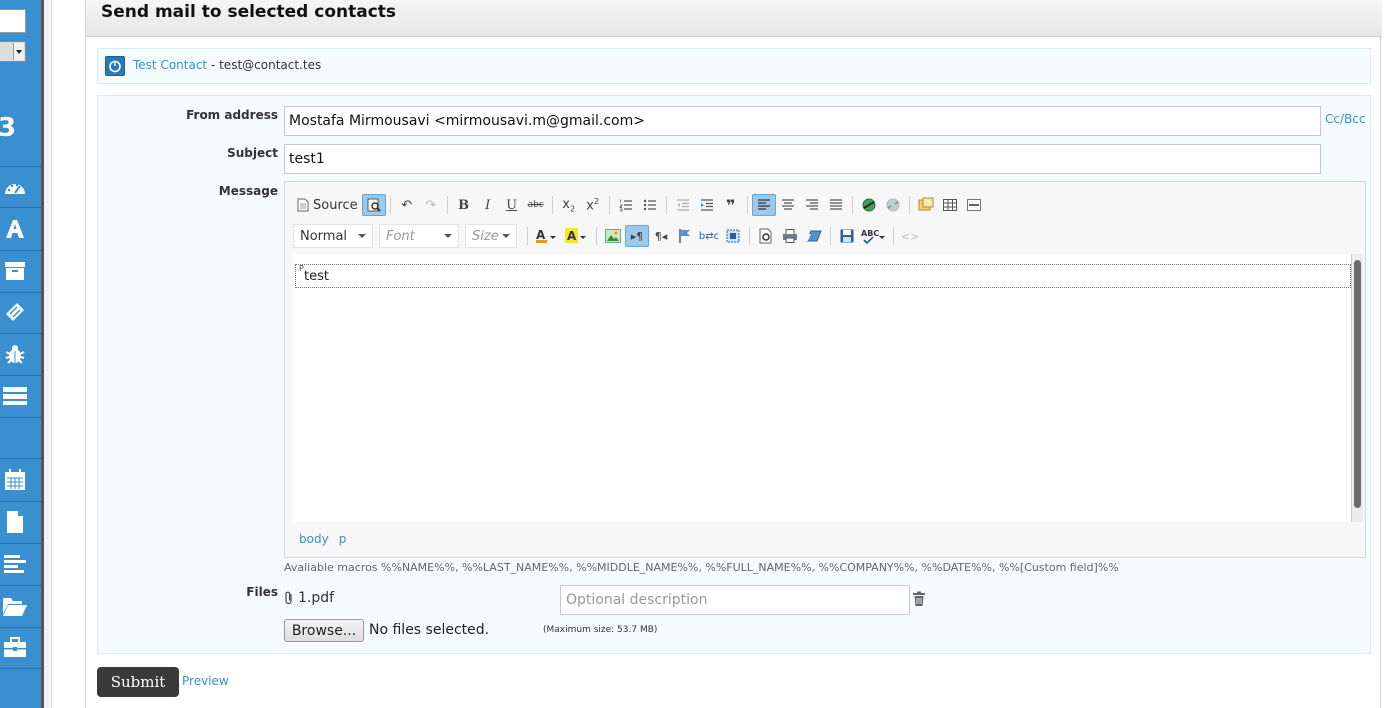 The height and width of the screenshot is (708, 1390). I want to click on table-icon, so click(949, 205).